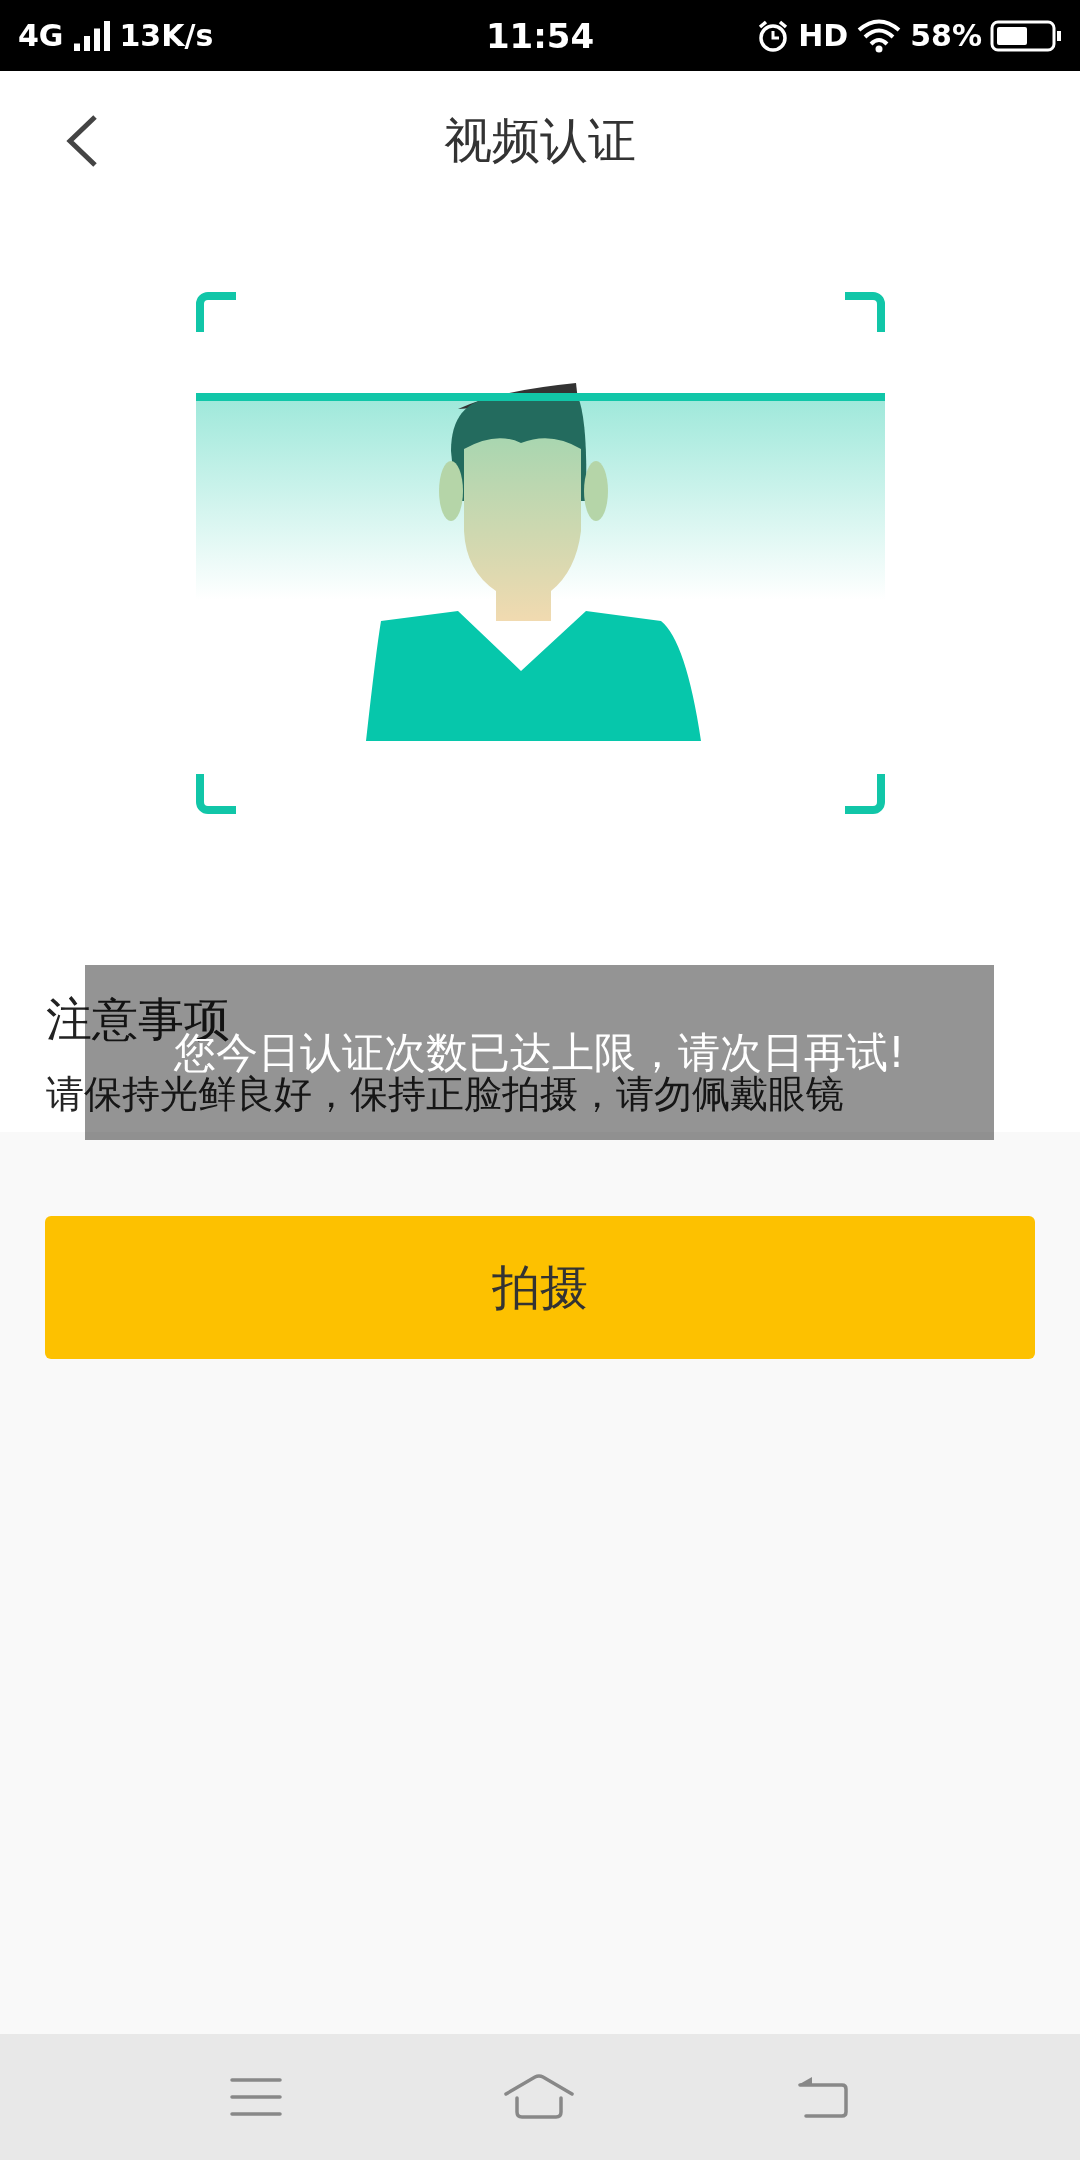  Describe the element at coordinates (1026, 35) in the screenshot. I see `battery-icon` at that location.